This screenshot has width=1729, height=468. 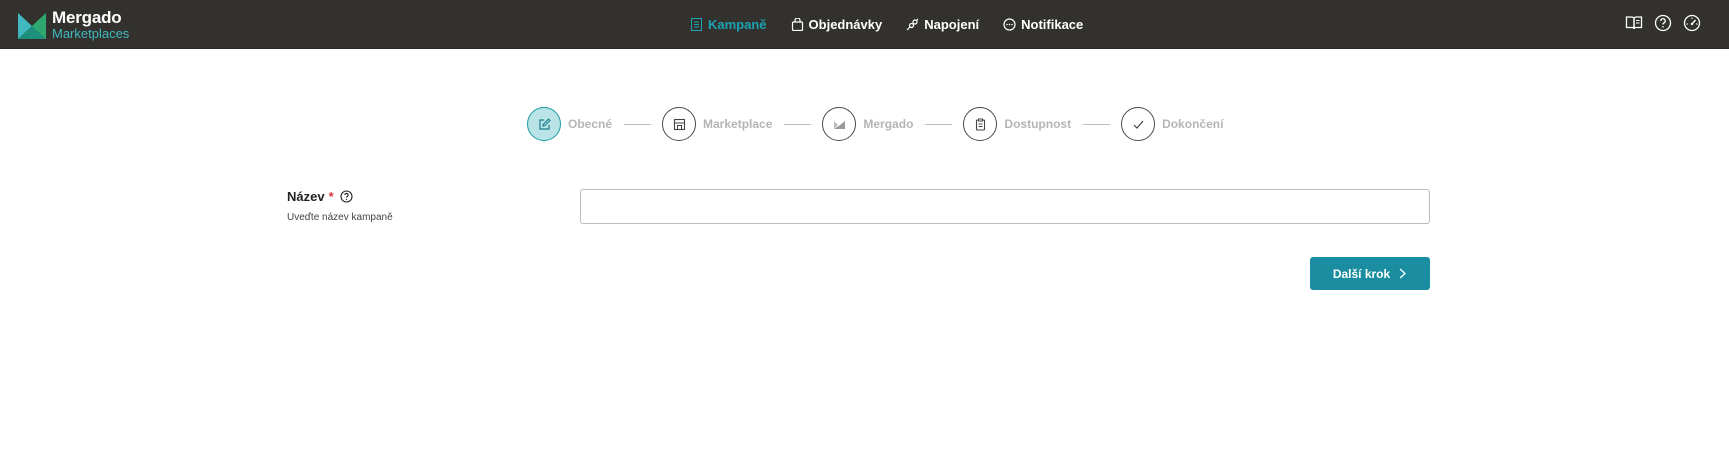 What do you see at coordinates (1361, 273) in the screenshot?
I see `next-step-label: Další krok` at bounding box center [1361, 273].